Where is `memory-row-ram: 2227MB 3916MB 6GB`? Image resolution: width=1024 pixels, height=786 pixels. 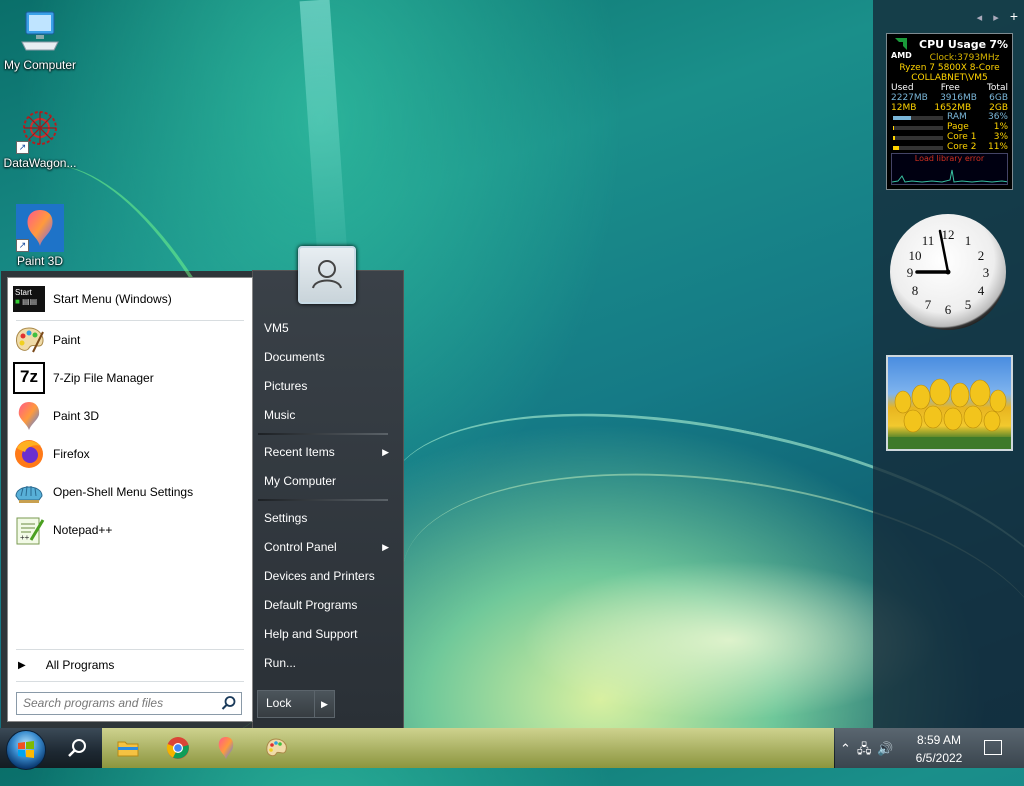
memory-row-ram: 2227MB 3916MB 6GB is located at coordinates (949, 98).